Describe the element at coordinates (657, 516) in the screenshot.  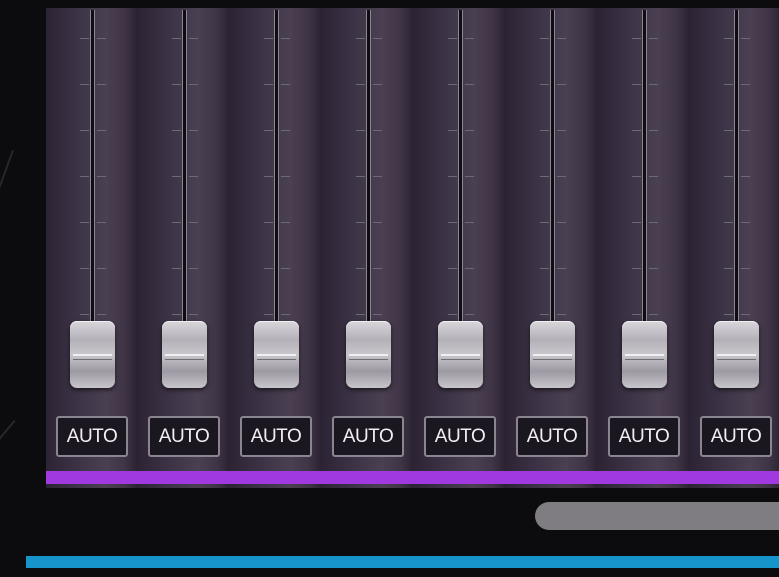
I see `horizontal-scrollbar-thumb` at that location.